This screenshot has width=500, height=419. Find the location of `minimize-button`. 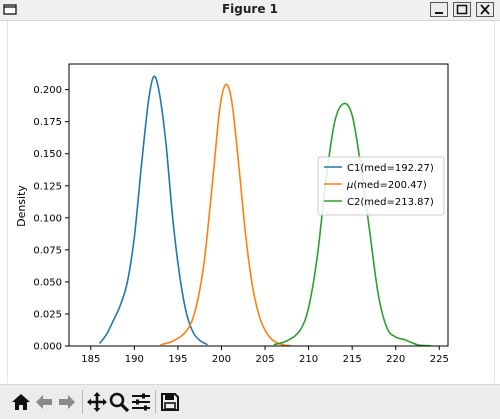

minimize-button is located at coordinates (439, 9).